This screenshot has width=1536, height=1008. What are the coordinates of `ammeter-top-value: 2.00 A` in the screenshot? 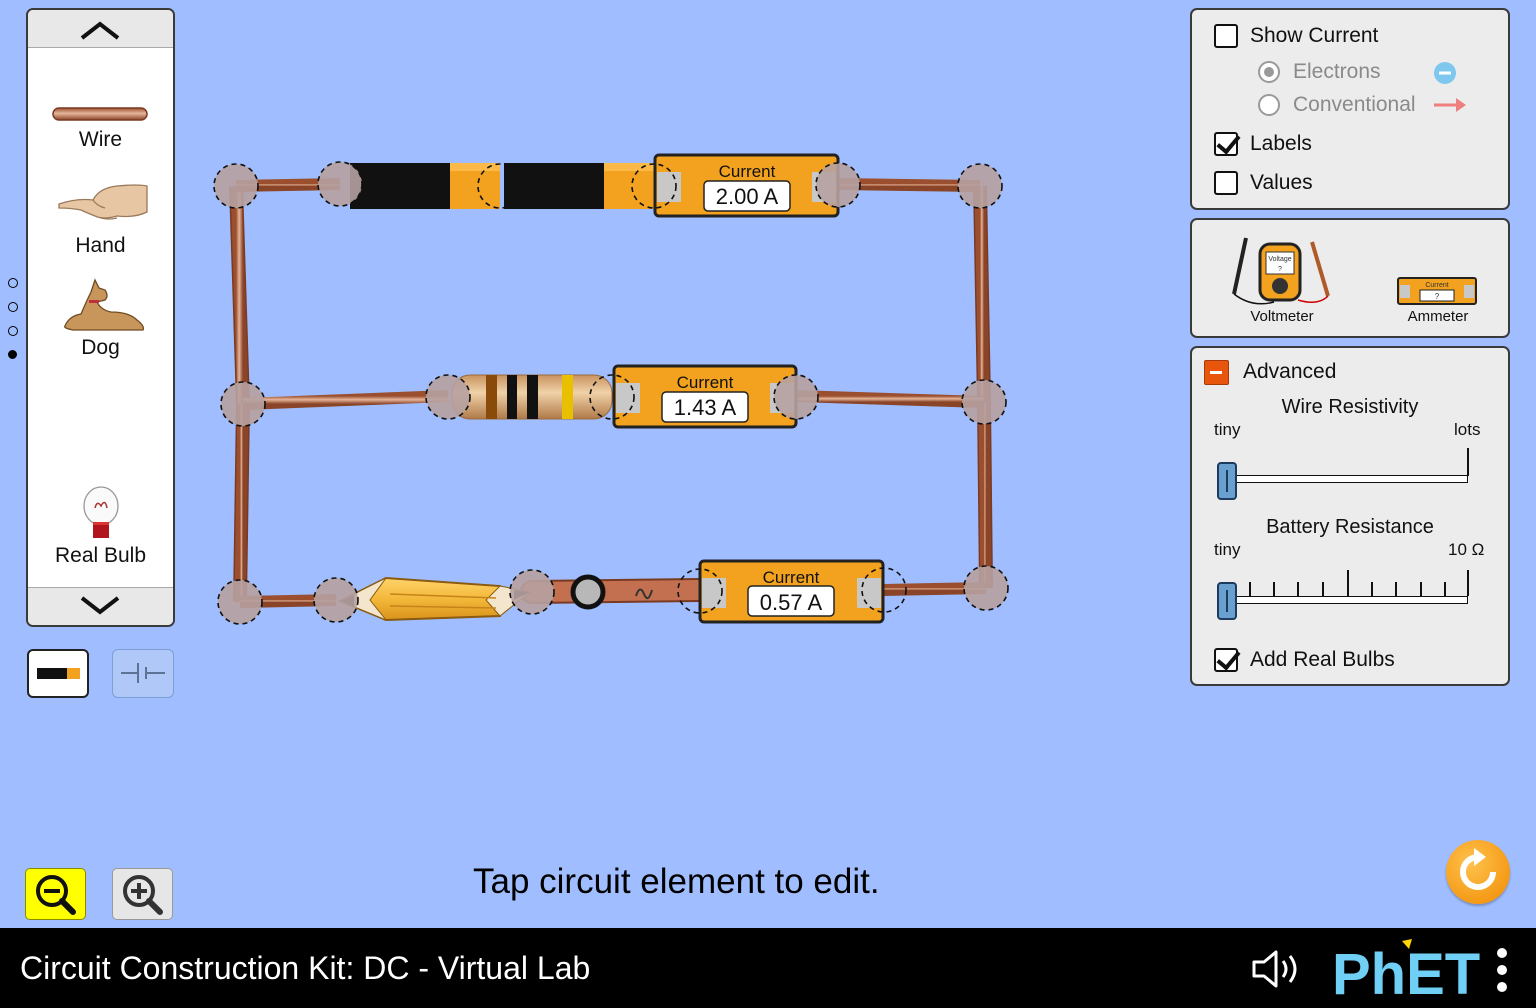 It's located at (747, 196).